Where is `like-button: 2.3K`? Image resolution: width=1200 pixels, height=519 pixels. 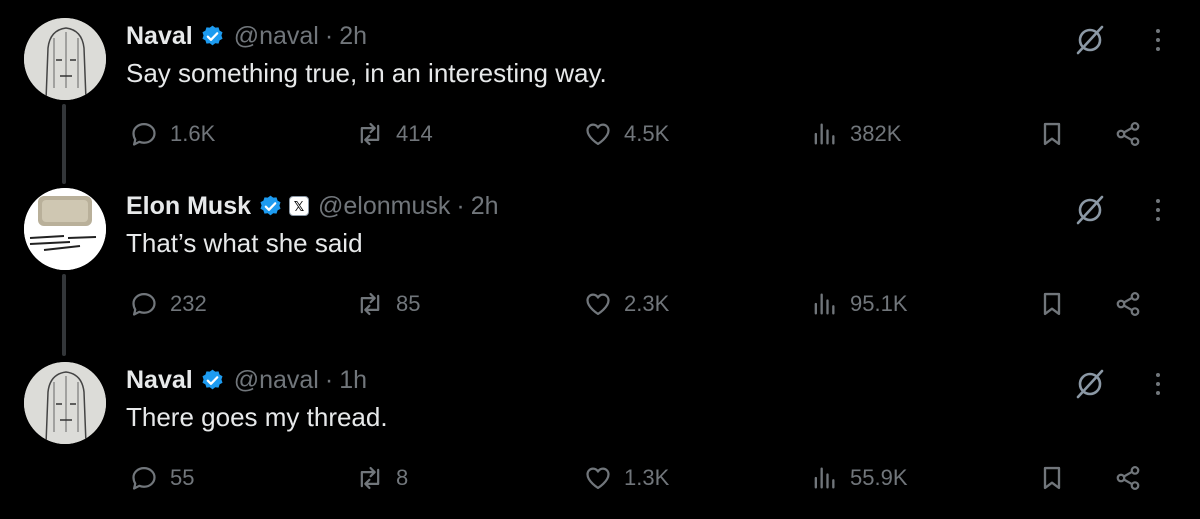 like-button: 2.3K is located at coordinates (626, 304).